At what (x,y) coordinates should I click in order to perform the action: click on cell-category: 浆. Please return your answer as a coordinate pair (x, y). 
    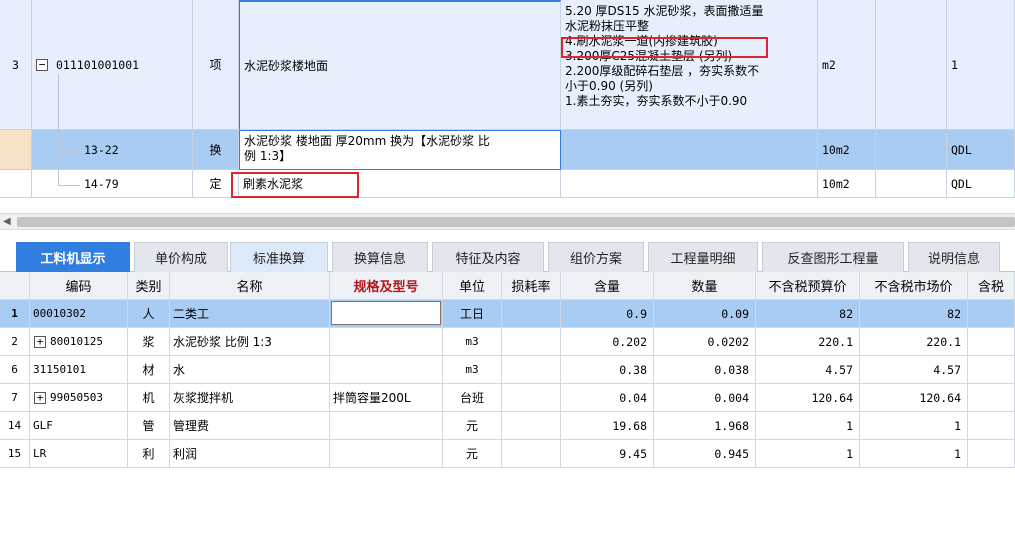
    Looking at the image, I should click on (149, 342).